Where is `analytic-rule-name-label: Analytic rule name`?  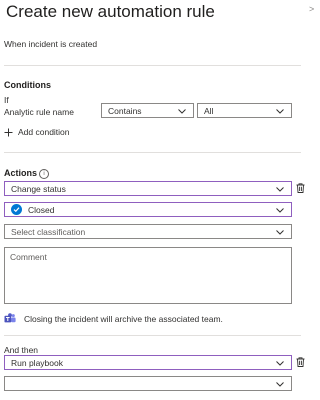 analytic-rule-name-label: Analytic rule name is located at coordinates (39, 112).